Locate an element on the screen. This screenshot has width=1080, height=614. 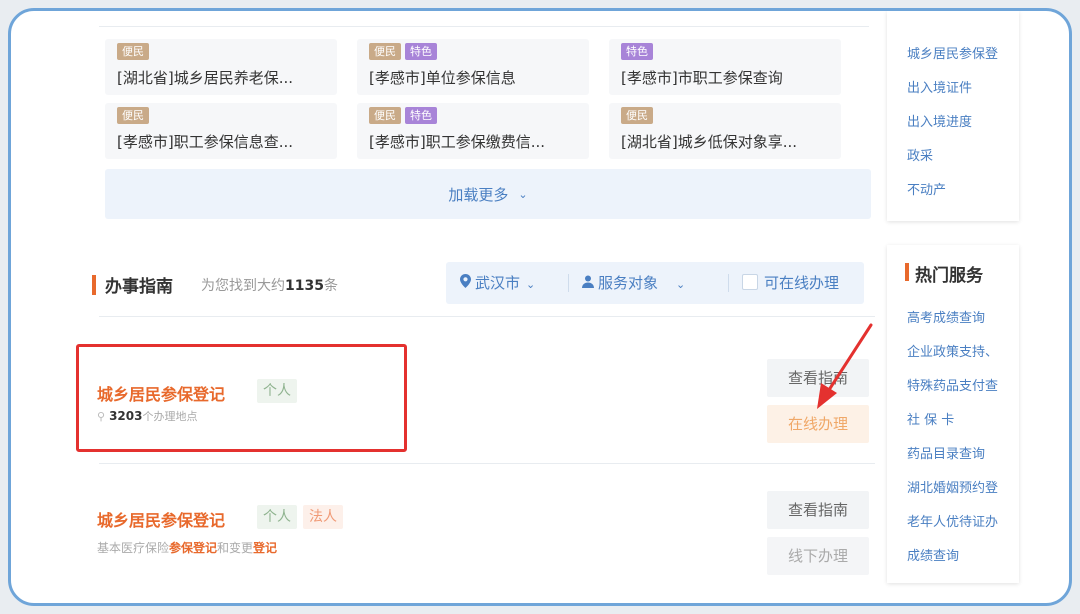
desc-highlight: 登记 is located at coordinates (265, 548).